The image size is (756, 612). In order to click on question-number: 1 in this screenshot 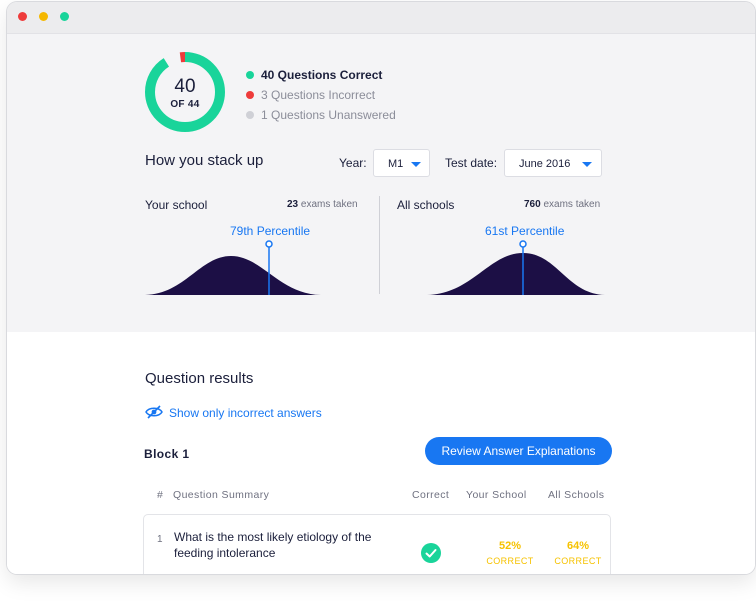, I will do `click(160, 539)`.